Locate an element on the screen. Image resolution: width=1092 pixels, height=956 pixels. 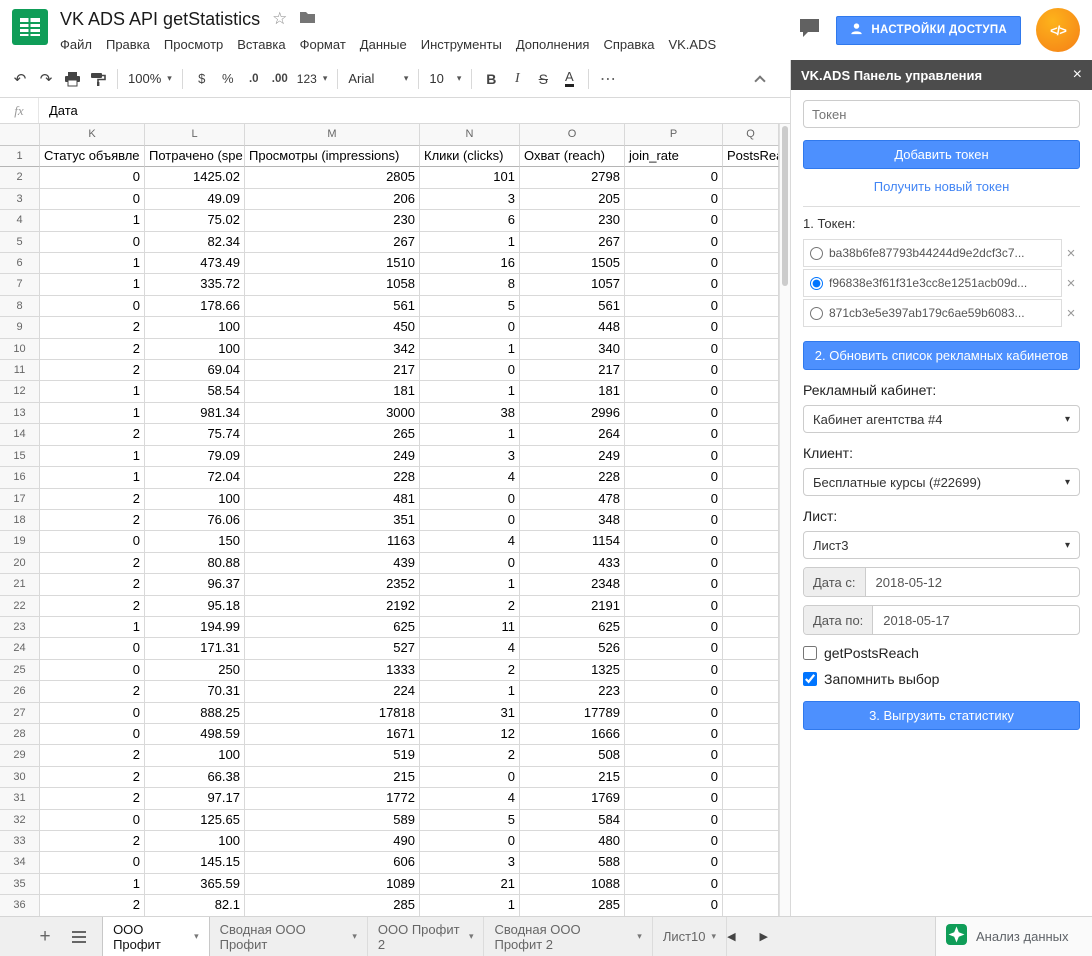
cell: 348 is located at coordinates (572, 520).